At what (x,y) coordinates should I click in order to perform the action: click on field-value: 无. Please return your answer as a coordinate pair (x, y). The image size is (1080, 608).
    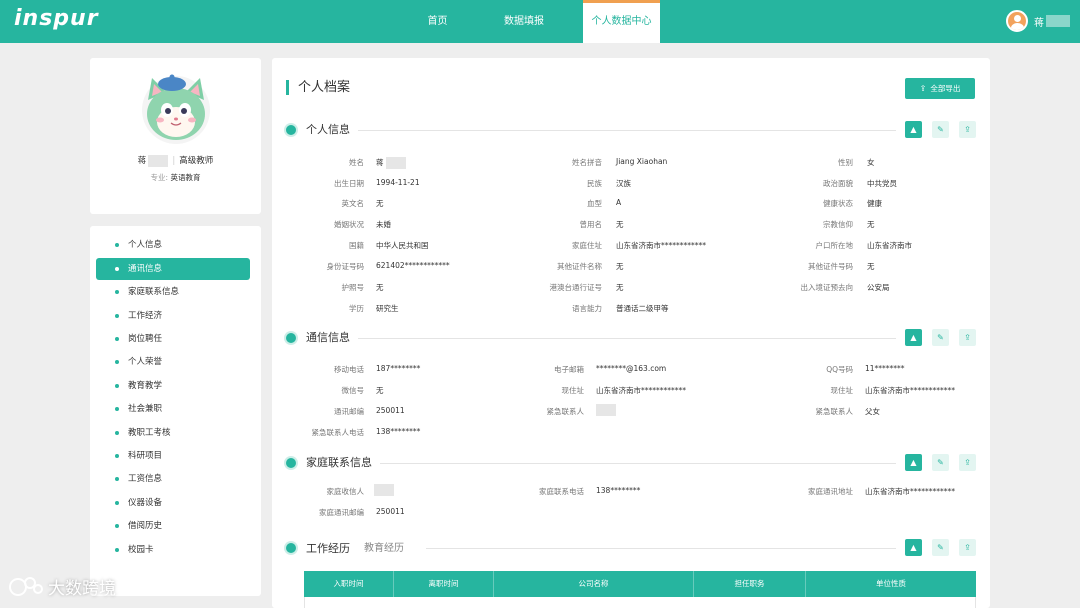
    Looking at the image, I should click on (871, 266).